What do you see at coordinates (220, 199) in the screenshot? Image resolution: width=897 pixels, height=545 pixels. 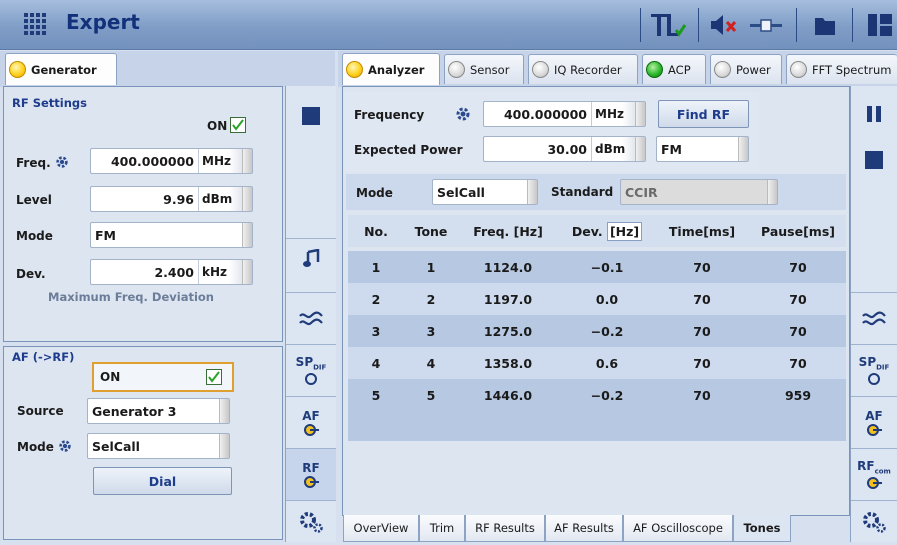 I see `level-unit: dBm` at bounding box center [220, 199].